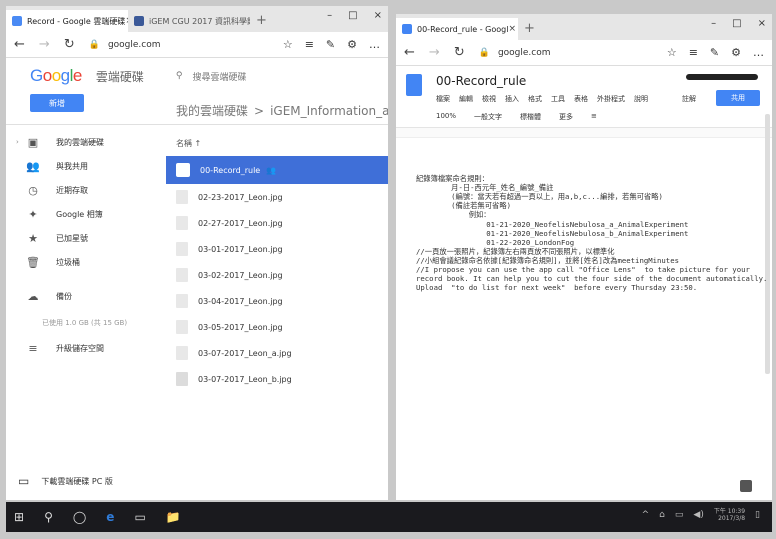 This screenshot has width=776, height=539. Describe the element at coordinates (277, 249) in the screenshot. I see `file-row: 03-01-2017_Leon.jpg` at that location.